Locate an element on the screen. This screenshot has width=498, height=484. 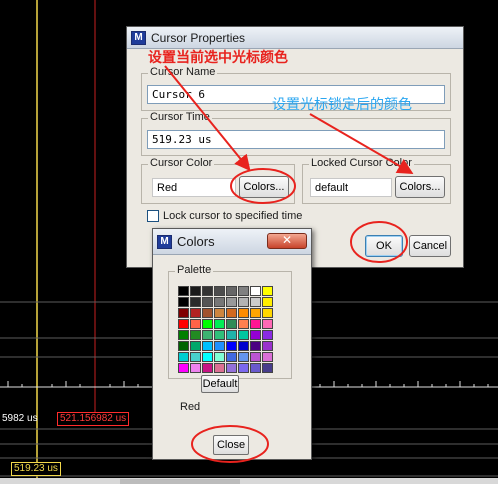
current-color-label: Red is located at coordinates (190, 407).